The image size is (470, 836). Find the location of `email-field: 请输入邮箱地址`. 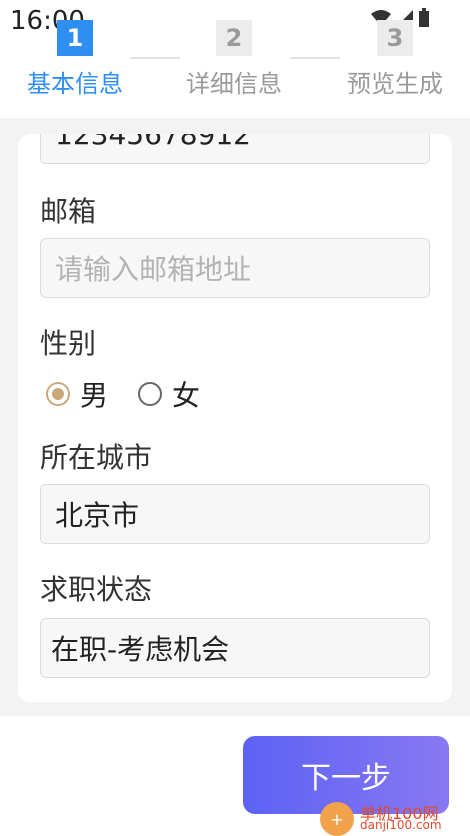

email-field: 请输入邮箱地址 is located at coordinates (235, 268).